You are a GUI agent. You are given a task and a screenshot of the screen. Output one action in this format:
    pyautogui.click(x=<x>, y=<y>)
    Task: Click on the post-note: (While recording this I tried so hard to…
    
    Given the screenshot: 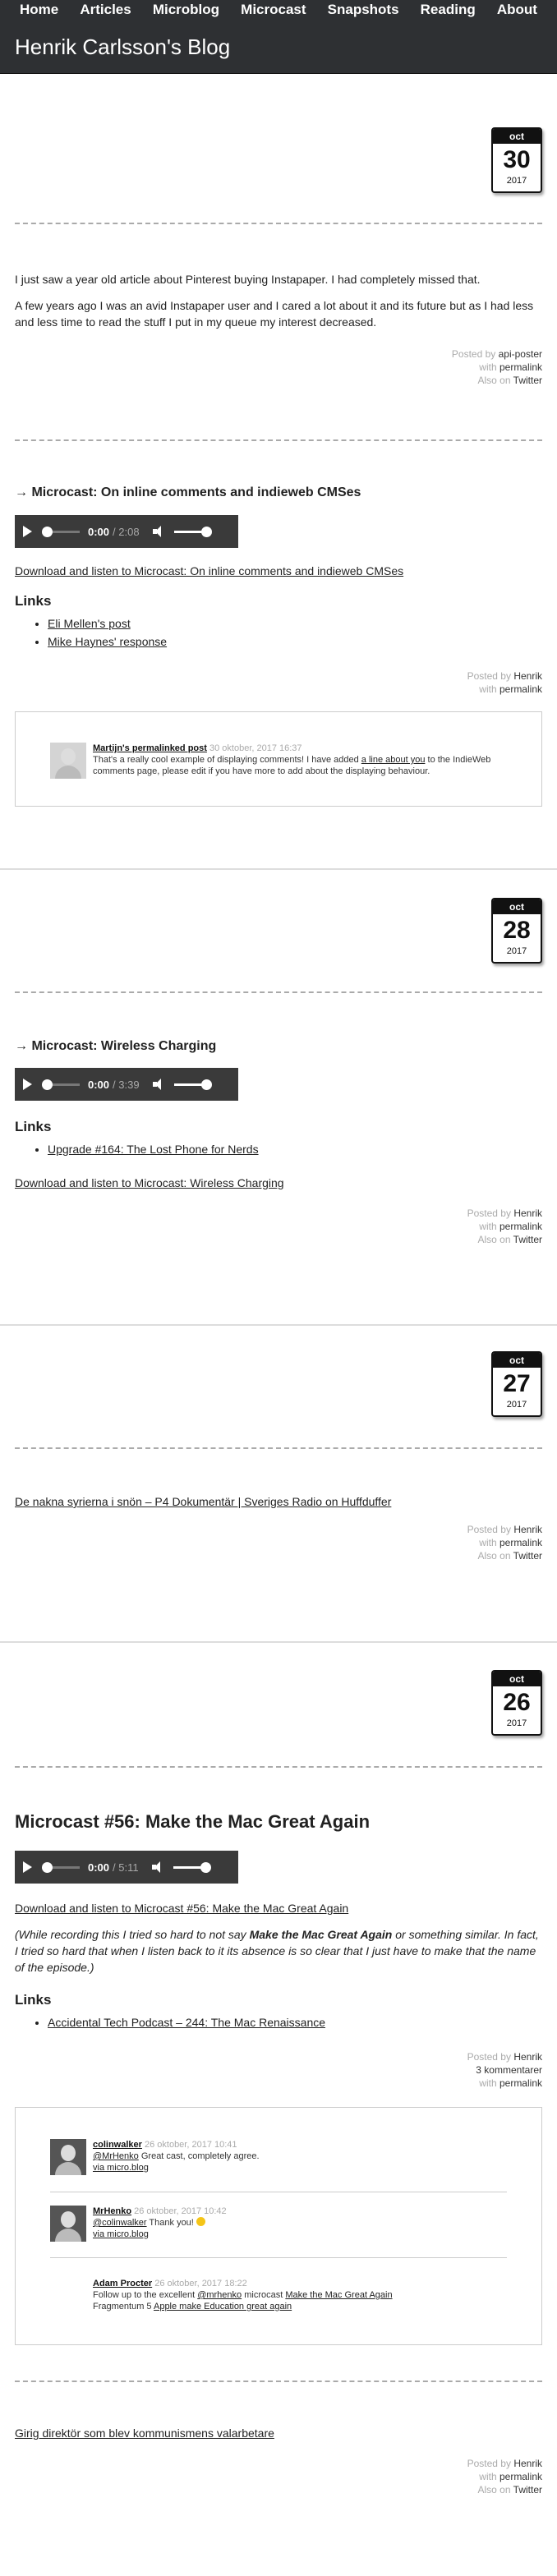 What is the action you would take?
    pyautogui.click(x=277, y=1951)
    